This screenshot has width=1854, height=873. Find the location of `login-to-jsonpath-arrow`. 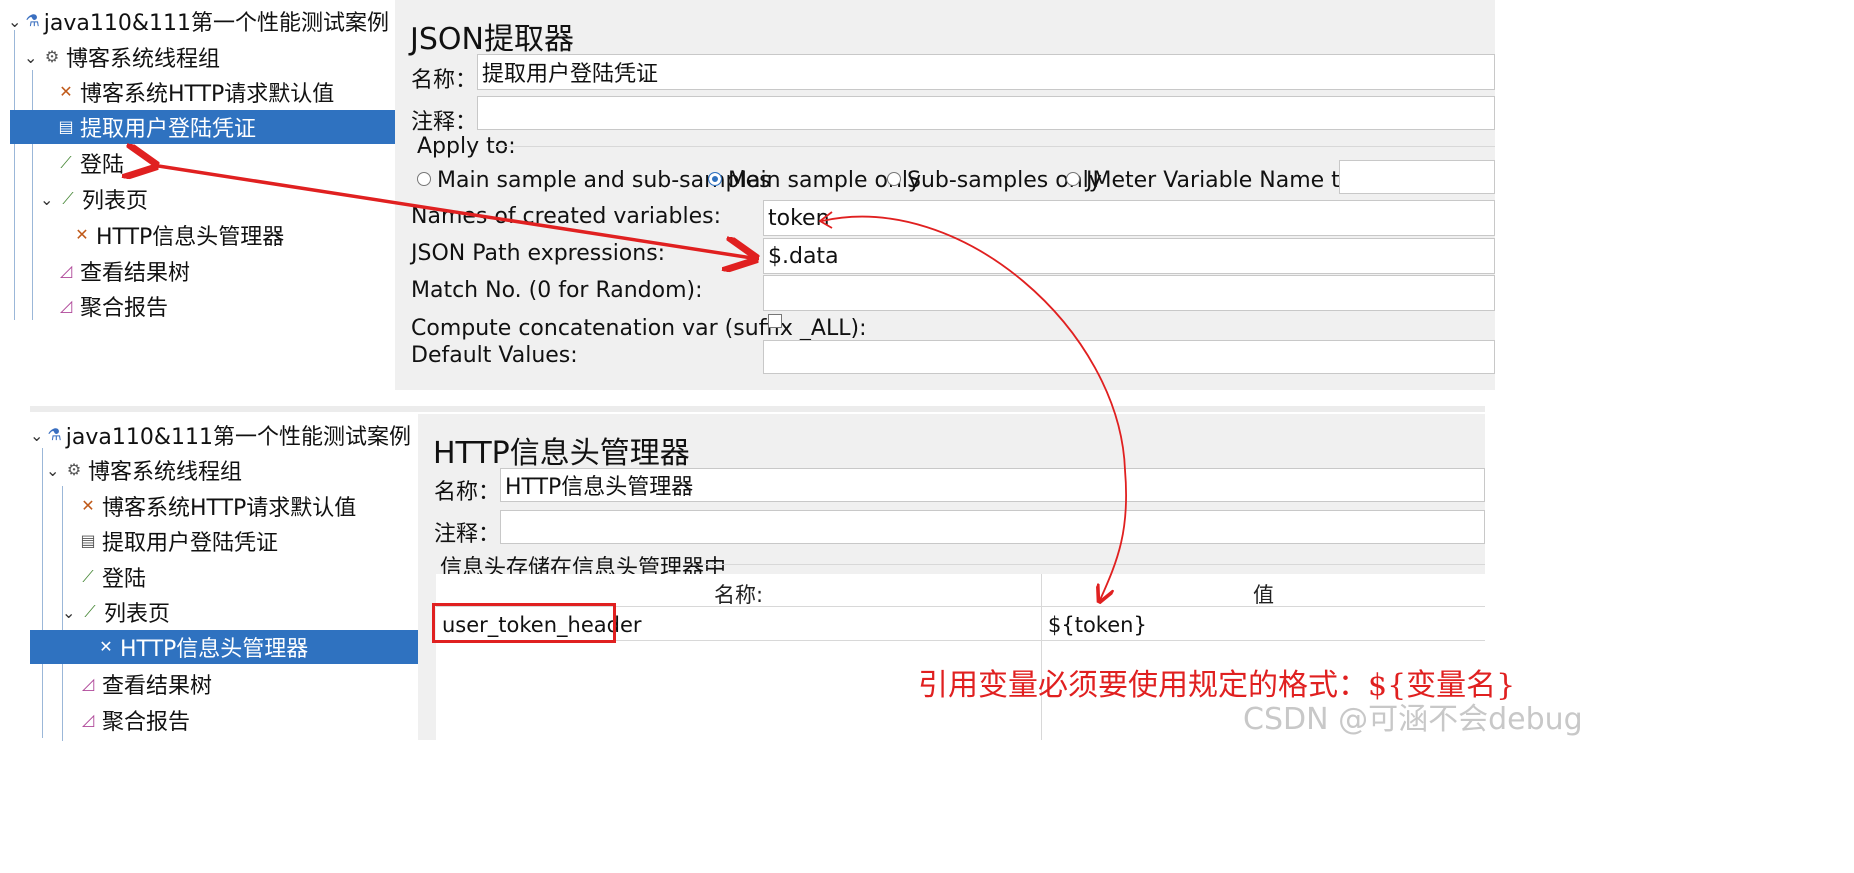

login-to-jsonpath-arrow is located at coordinates (452, 211).